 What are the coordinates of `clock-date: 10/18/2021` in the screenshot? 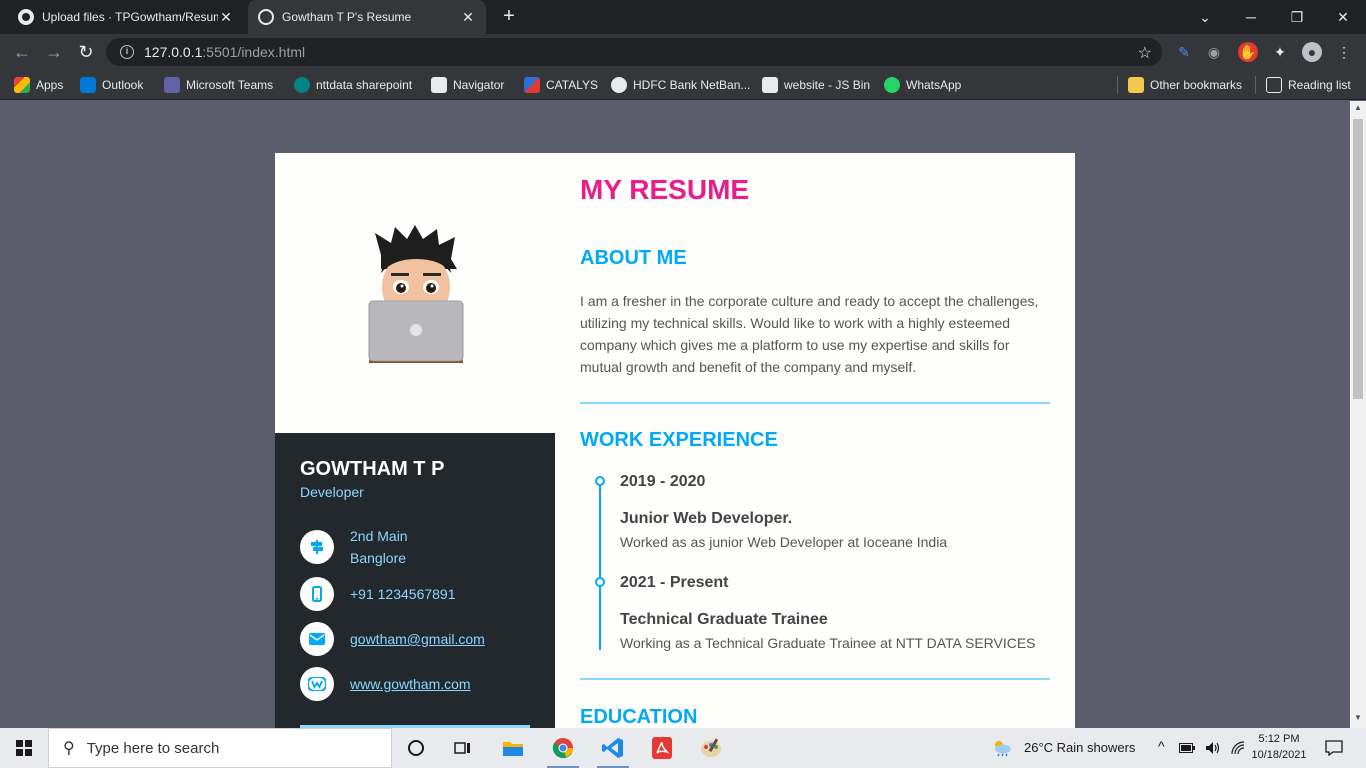 It's located at (1279, 755).